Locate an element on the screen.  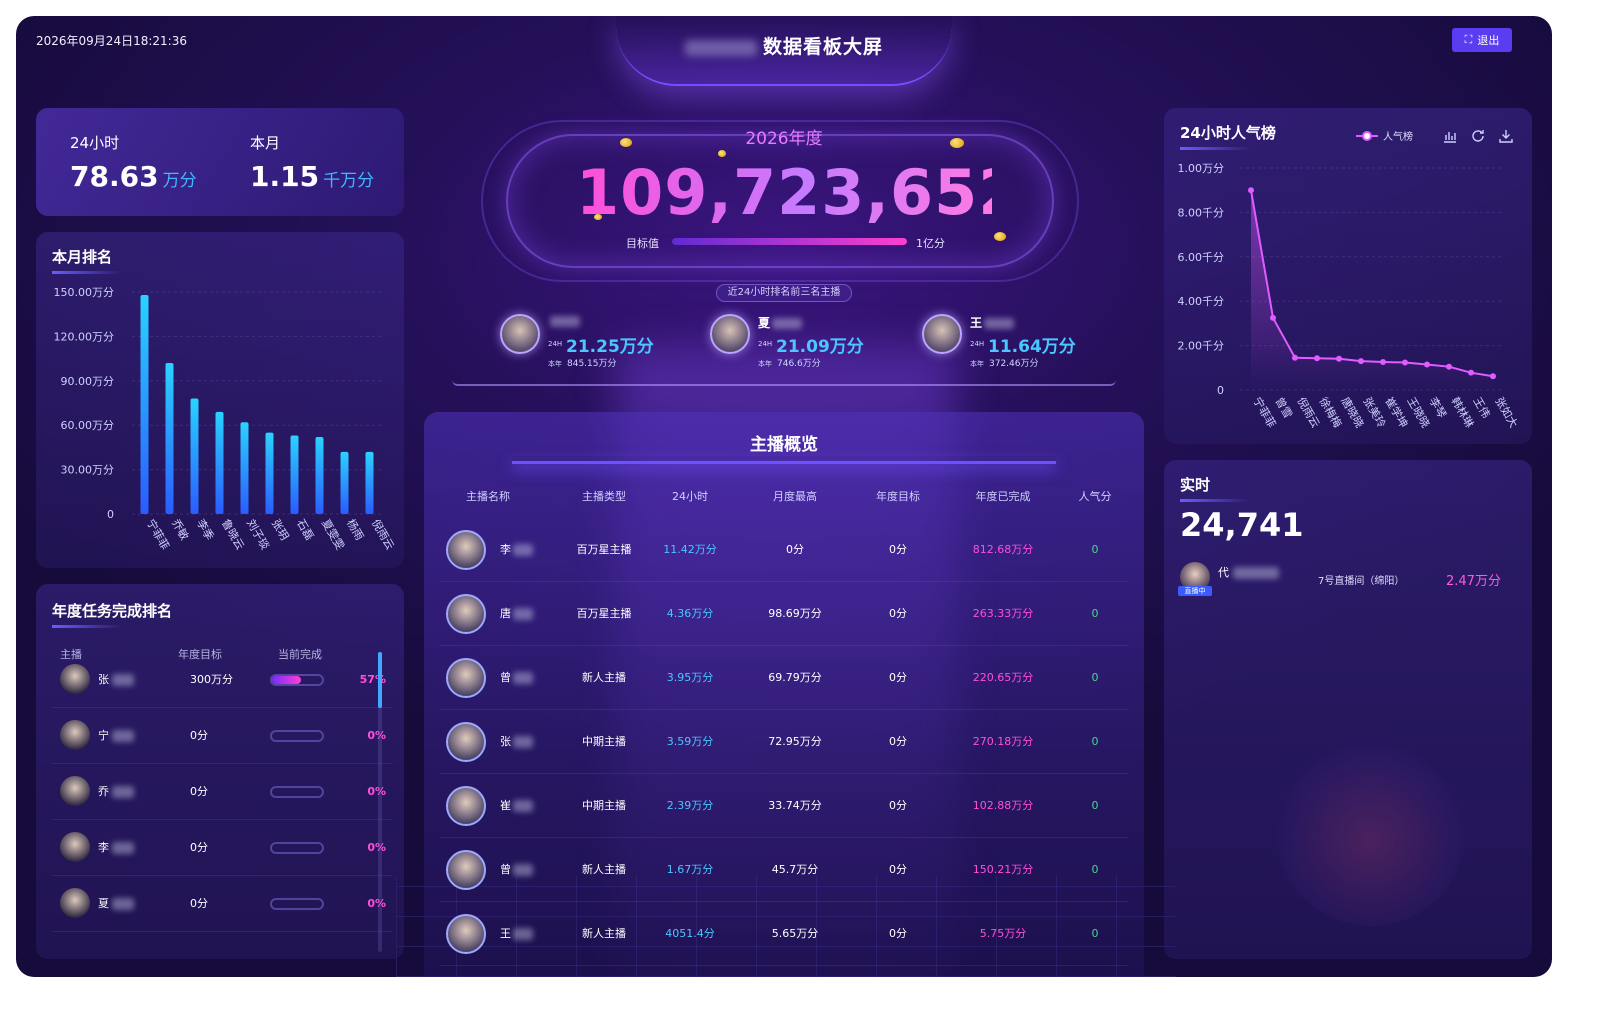
realtime-title: 实时 is located at coordinates (1215, 488).